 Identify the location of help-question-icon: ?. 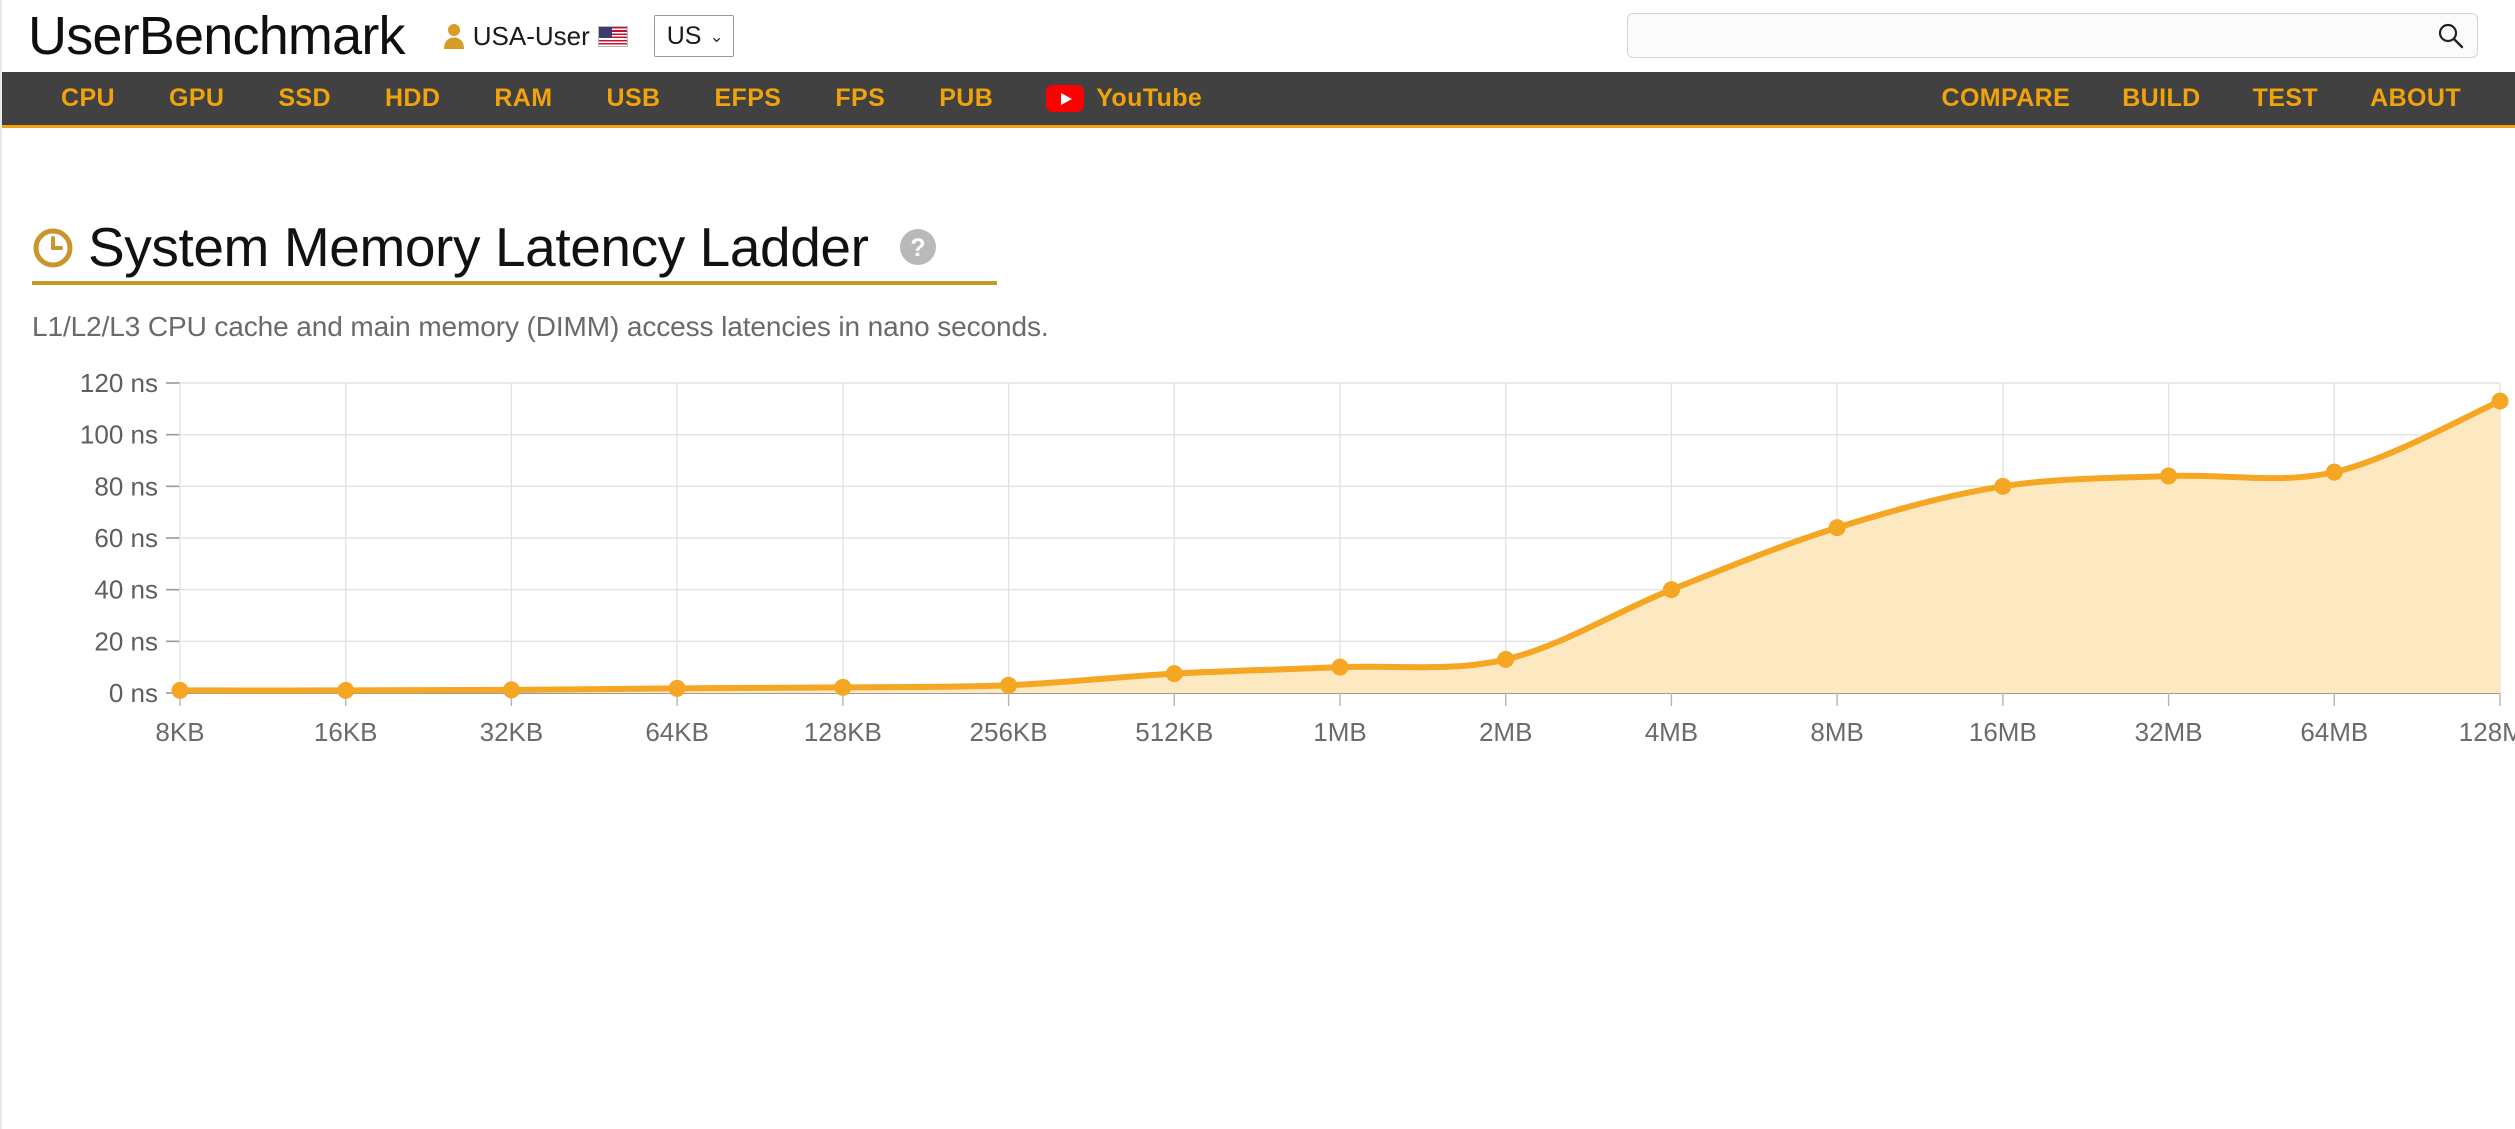
(918, 247).